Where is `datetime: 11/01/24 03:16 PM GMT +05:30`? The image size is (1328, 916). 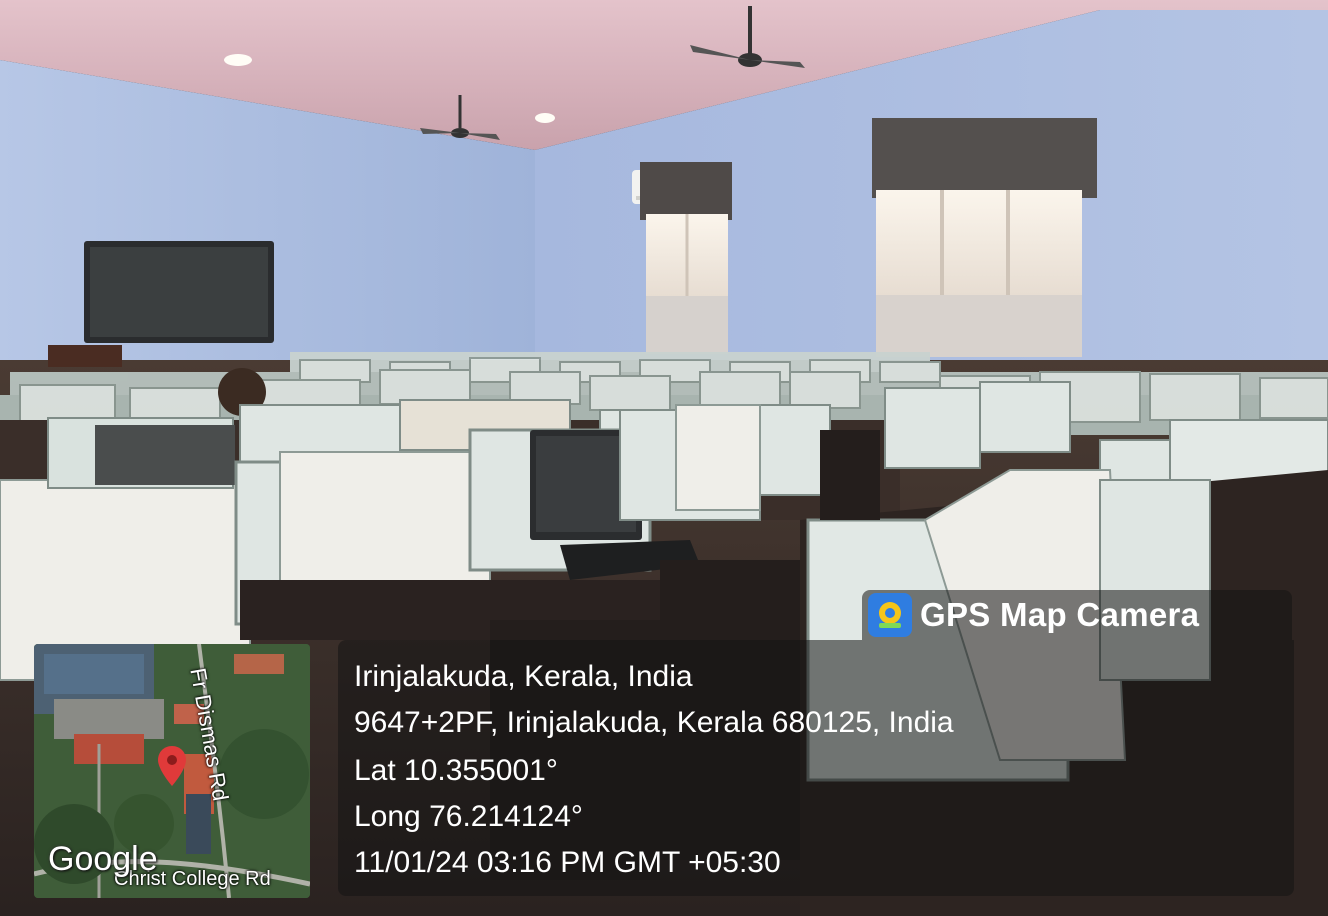
datetime: 11/01/24 03:16 PM GMT +05:30 is located at coordinates (567, 862).